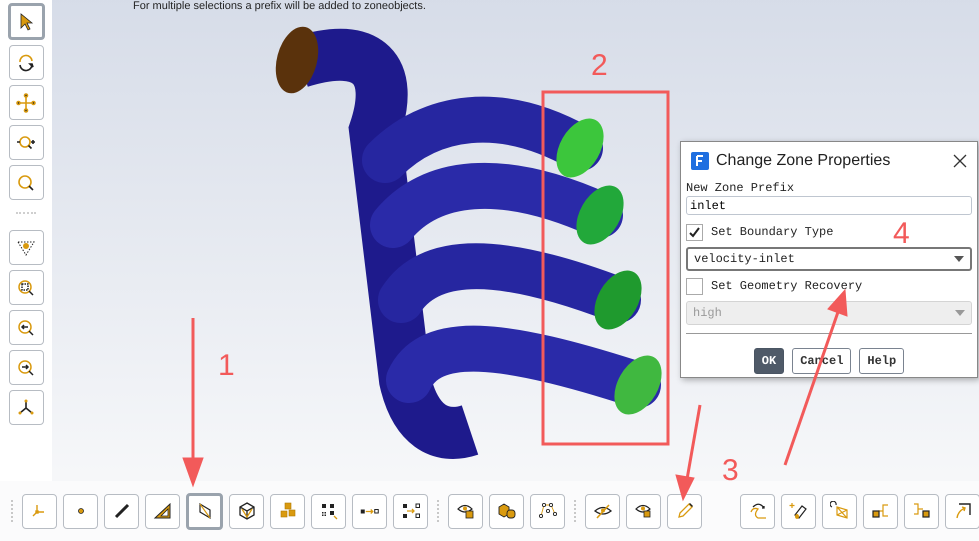 This screenshot has width=979, height=541. I want to click on polyline-tool-button, so click(547, 511).